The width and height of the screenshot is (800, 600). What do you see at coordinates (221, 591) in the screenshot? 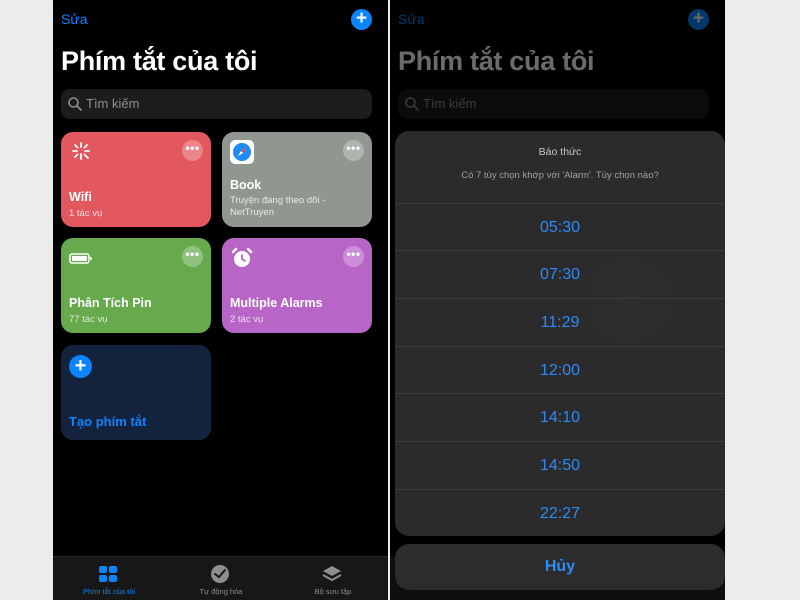
I see `tab-label: Tự động hóa` at bounding box center [221, 591].